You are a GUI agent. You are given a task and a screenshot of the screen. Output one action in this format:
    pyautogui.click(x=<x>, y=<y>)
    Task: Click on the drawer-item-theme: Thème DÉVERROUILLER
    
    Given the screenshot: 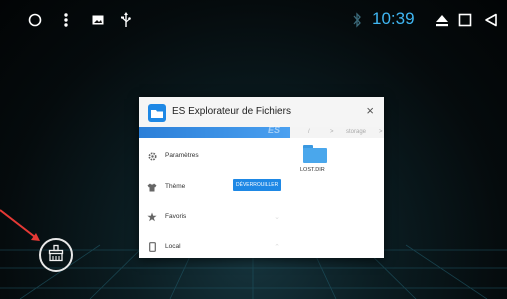 What is the action you would take?
    pyautogui.click(x=214, y=188)
    